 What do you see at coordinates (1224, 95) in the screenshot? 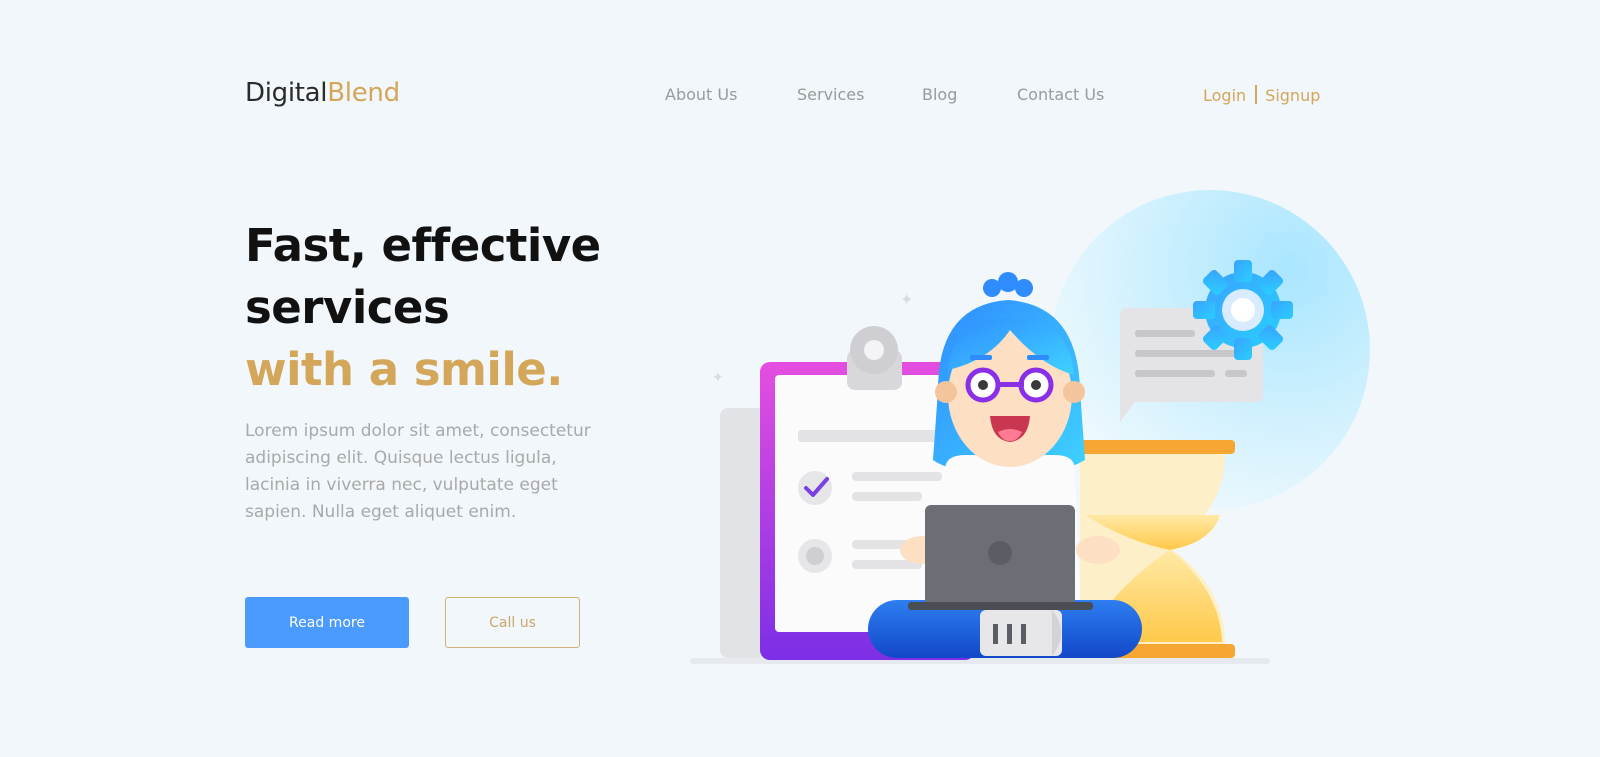
I see `login-link: Login` at bounding box center [1224, 95].